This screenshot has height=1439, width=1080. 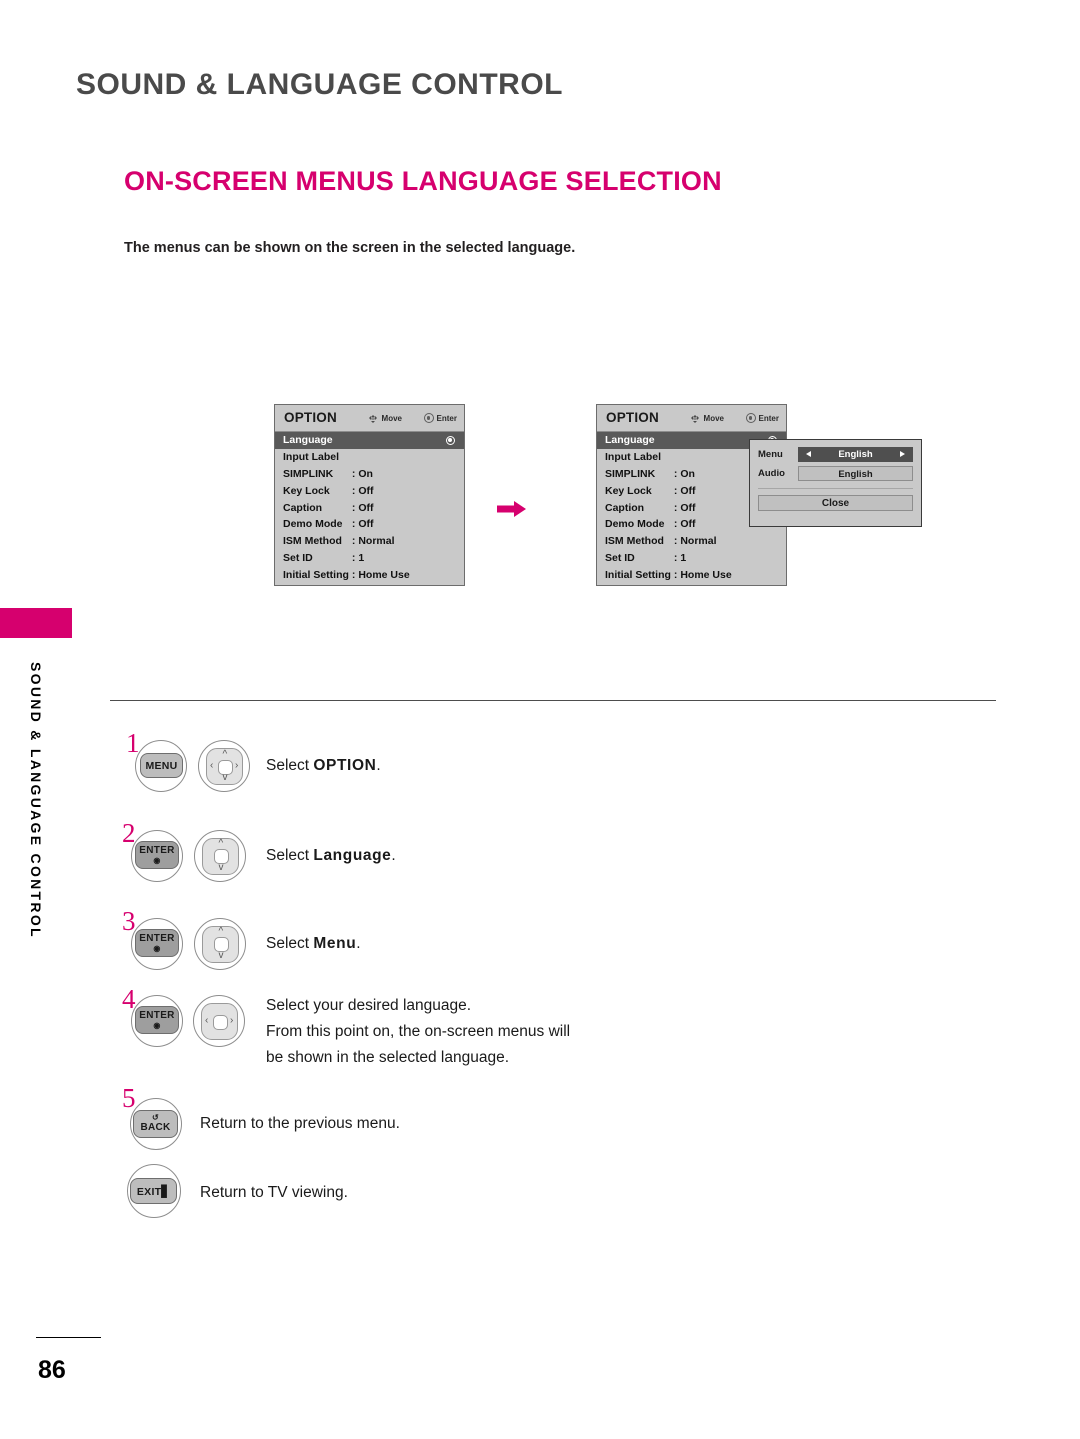 What do you see at coordinates (369, 524) in the screenshot?
I see `osd-row-demo-mode: Demo Mode : Off` at bounding box center [369, 524].